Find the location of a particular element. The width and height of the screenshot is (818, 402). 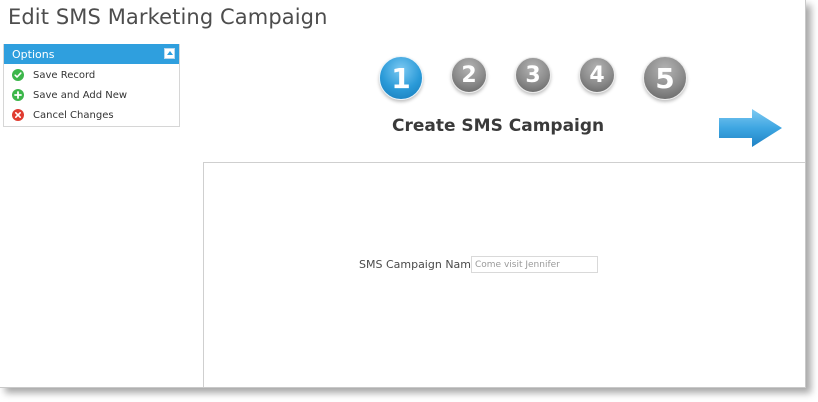

wizard-step-5: 5 is located at coordinates (665, 78).